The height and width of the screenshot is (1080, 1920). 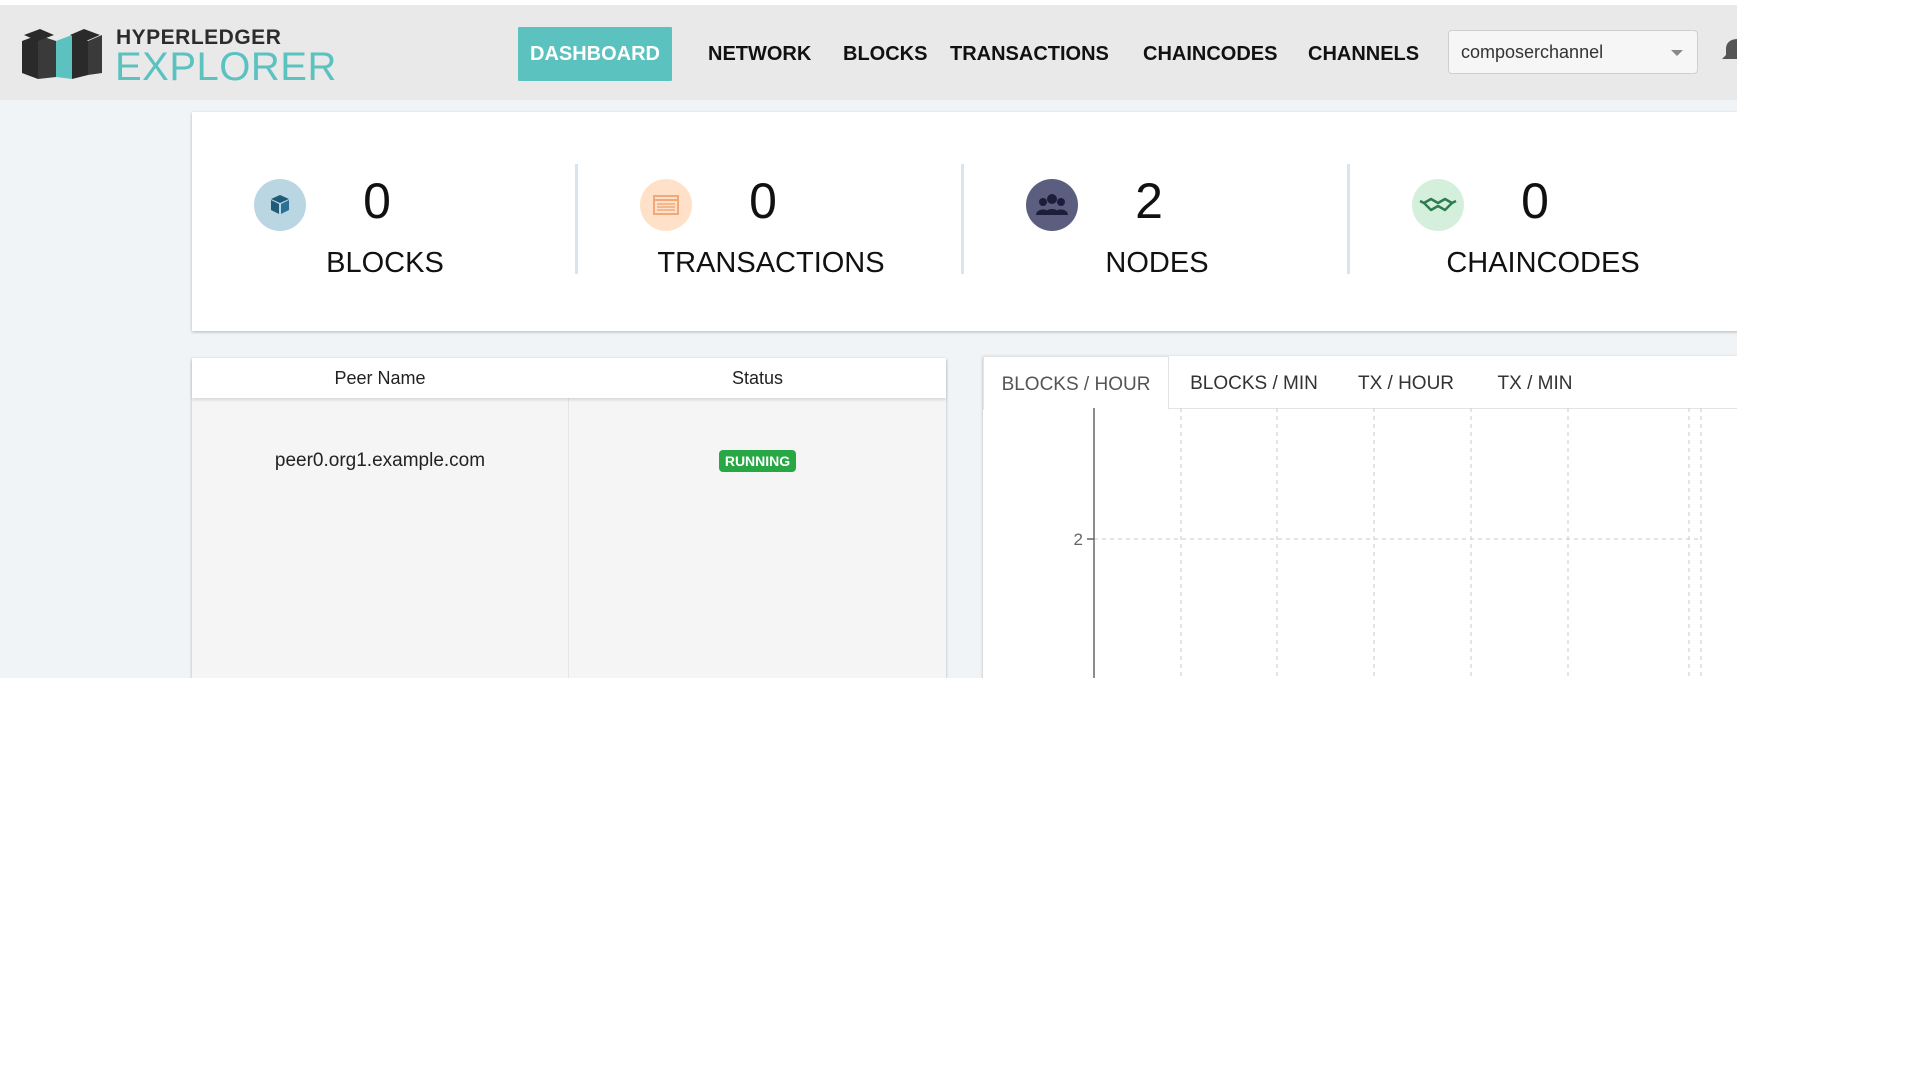 I want to click on peer-status-cell: RUNNING, so click(x=757, y=461).